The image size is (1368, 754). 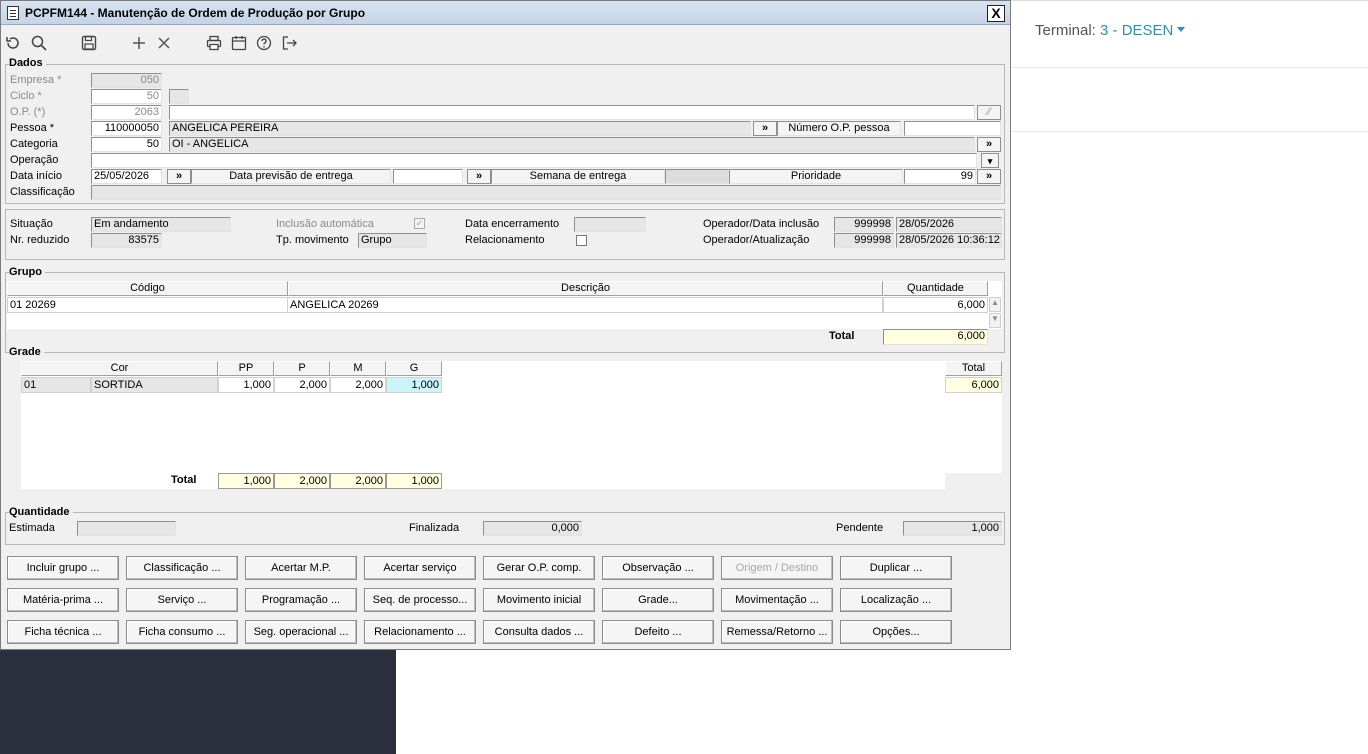 What do you see at coordinates (1065, 30) in the screenshot?
I see `terminal-label: Terminal:` at bounding box center [1065, 30].